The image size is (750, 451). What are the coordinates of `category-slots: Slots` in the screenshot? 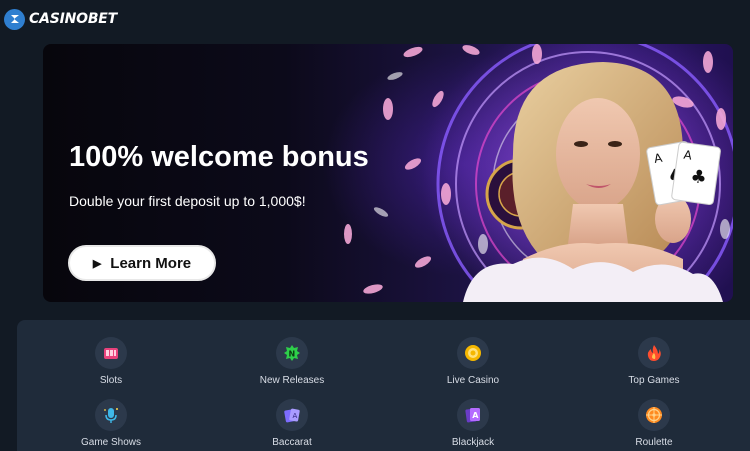 It's located at (111, 361).